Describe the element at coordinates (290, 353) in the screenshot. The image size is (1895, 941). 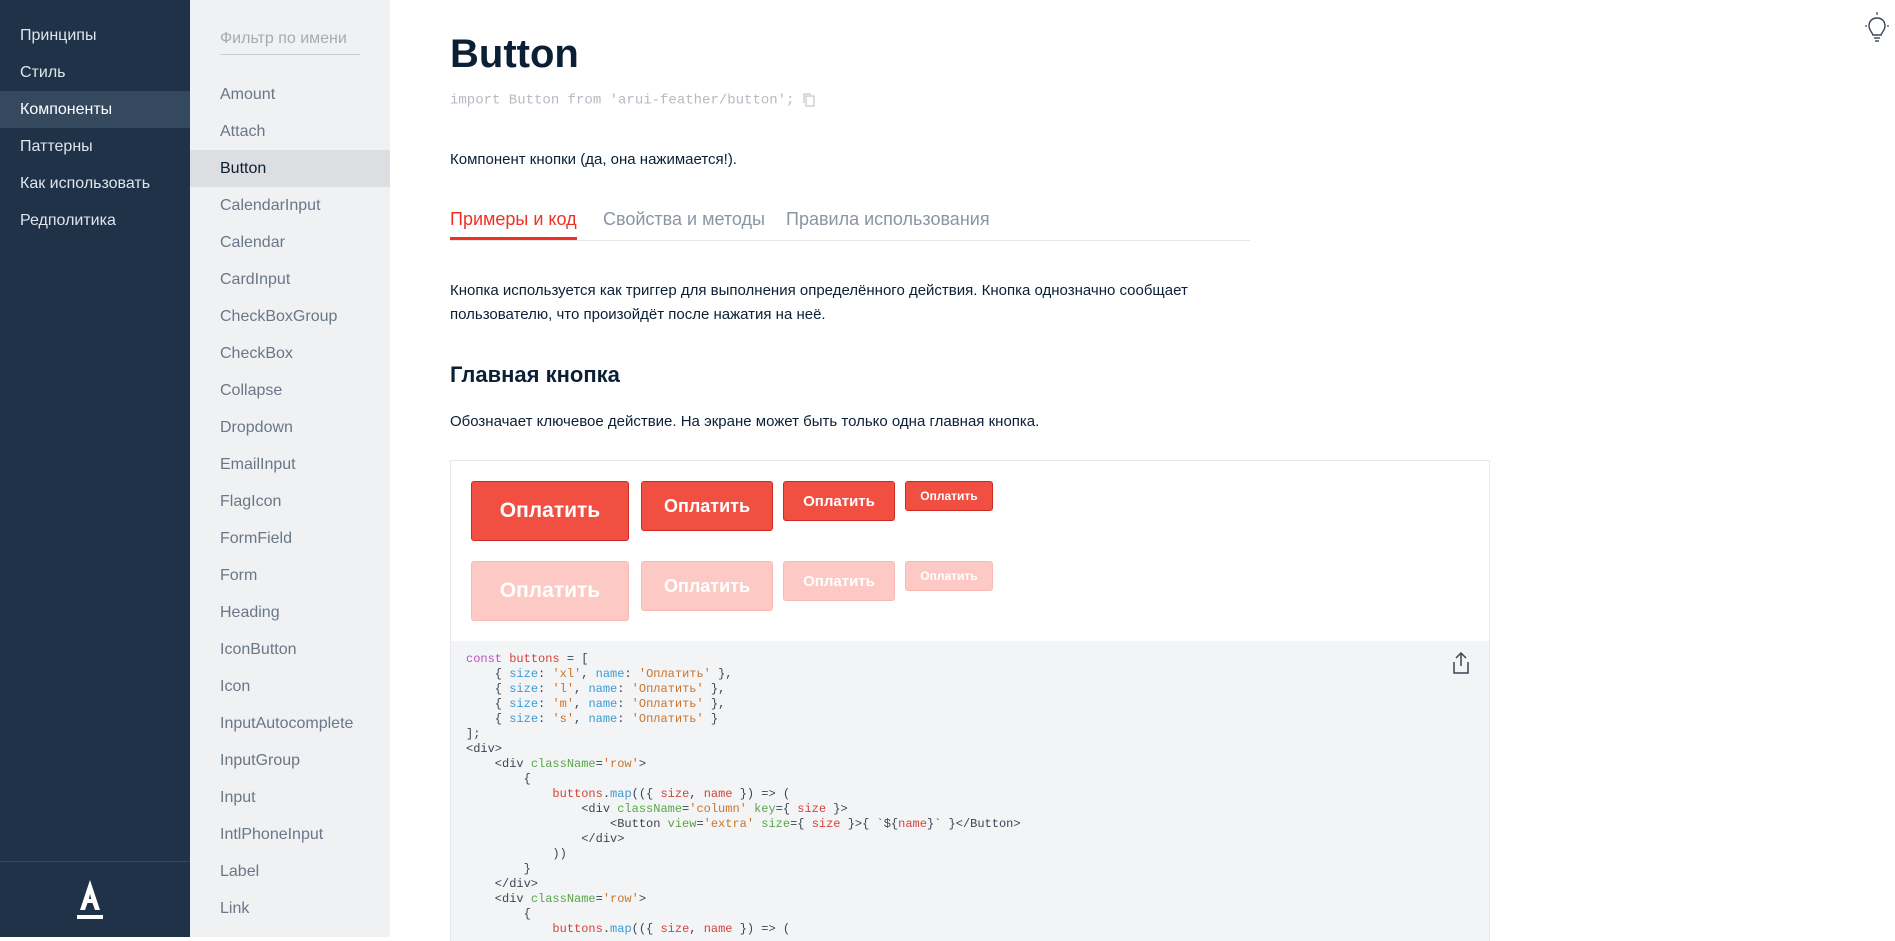
I see `component-item-checkbox: CheckBox` at that location.